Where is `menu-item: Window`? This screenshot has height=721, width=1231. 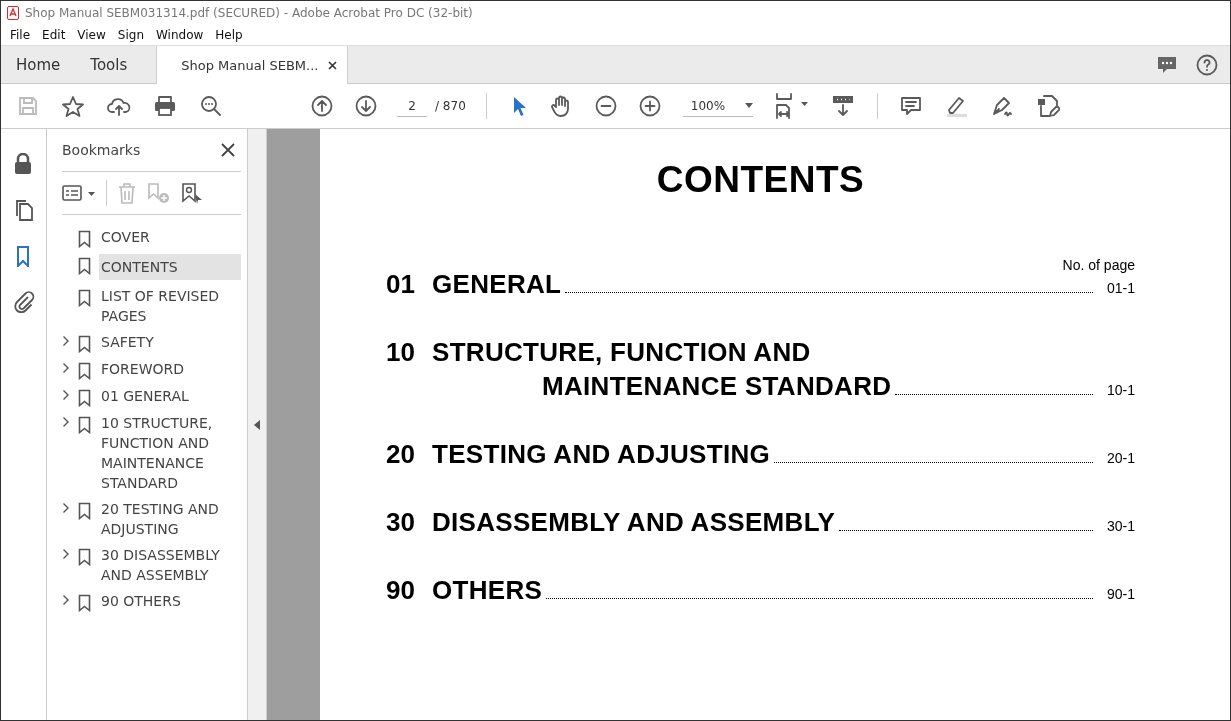
menu-item: Window is located at coordinates (180, 35).